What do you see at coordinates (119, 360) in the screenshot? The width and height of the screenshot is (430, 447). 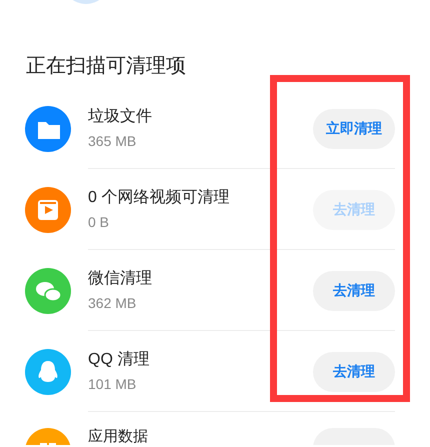 I see `item-name: QQ 清理` at bounding box center [119, 360].